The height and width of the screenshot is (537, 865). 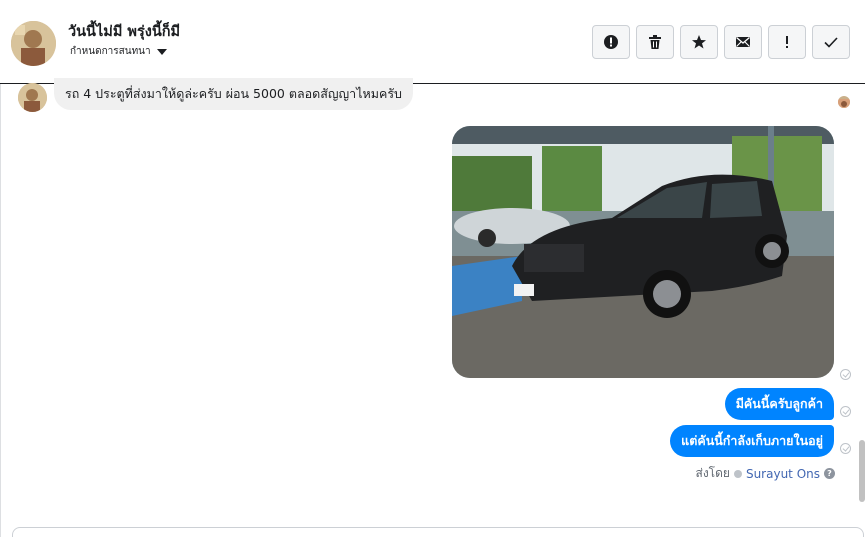 What do you see at coordinates (161, 51) in the screenshot?
I see `caret-down-icon` at bounding box center [161, 51].